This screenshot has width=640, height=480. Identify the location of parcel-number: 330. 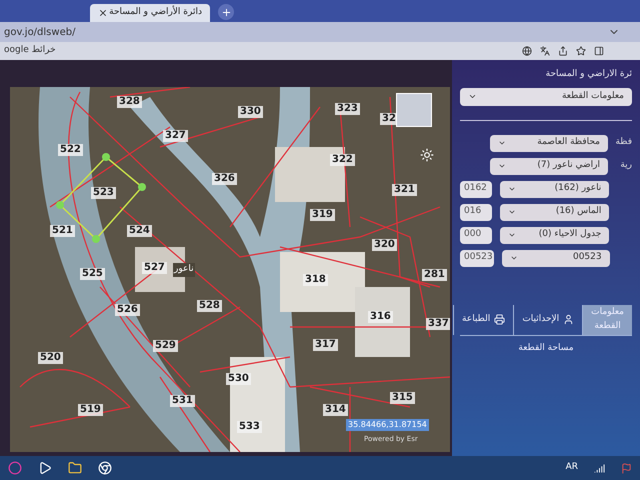
(250, 112).